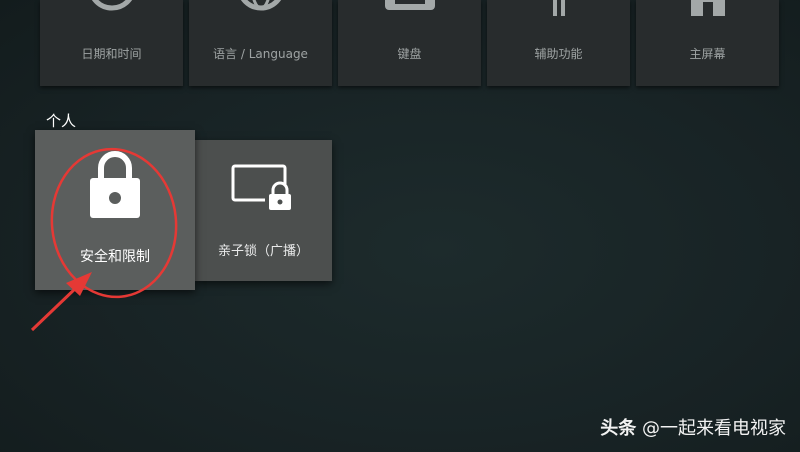 Image resolution: width=800 pixels, height=452 pixels. I want to click on home-screen-icon, so click(707, 8).